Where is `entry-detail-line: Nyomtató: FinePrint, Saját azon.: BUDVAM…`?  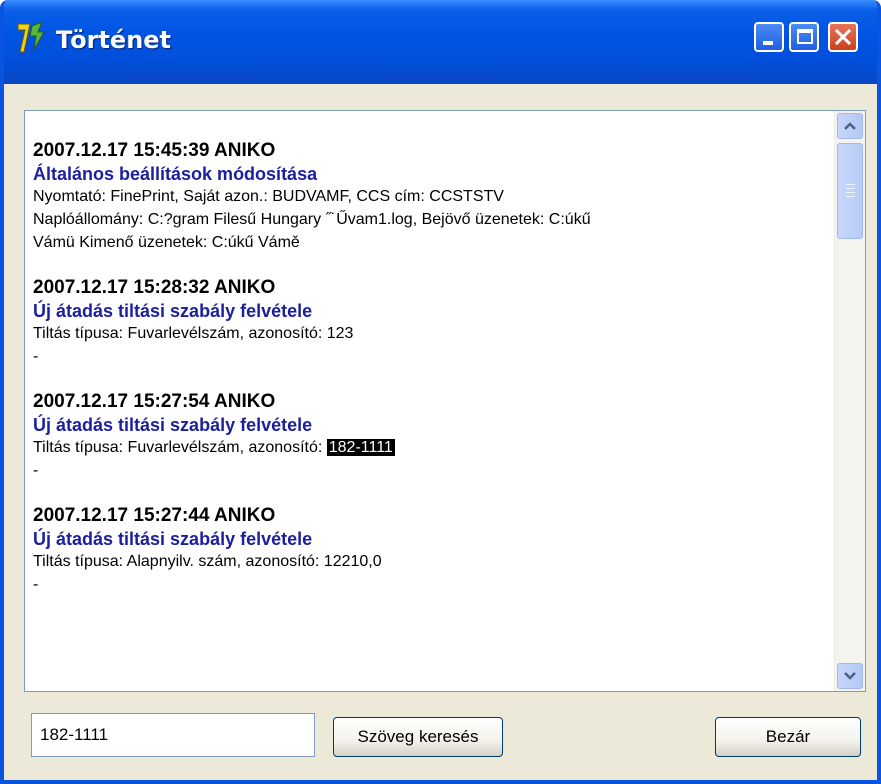 entry-detail-line: Nyomtató: FinePrint, Saját azon.: BUDVAM… is located at coordinates (268, 196).